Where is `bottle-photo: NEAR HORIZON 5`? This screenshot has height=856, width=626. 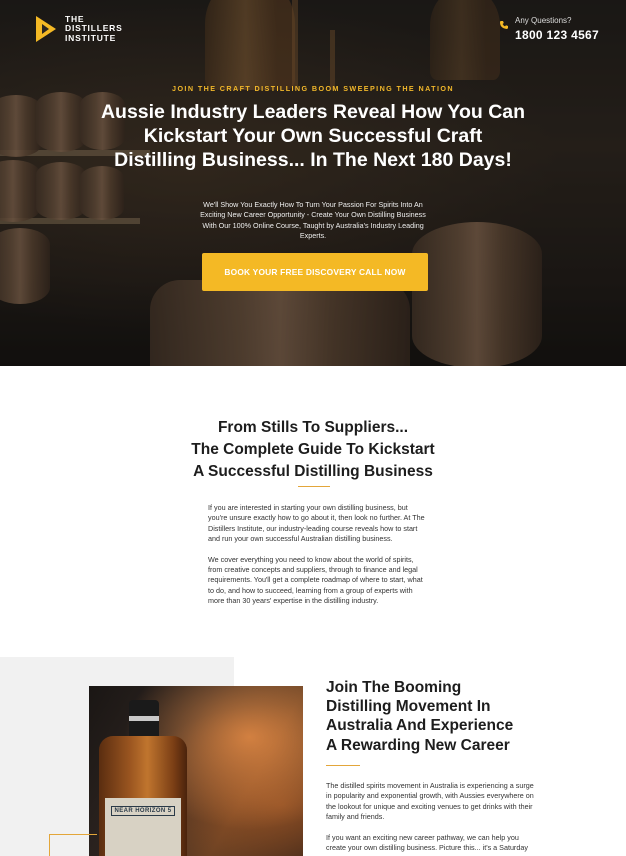 bottle-photo: NEAR HORIZON 5 is located at coordinates (196, 771).